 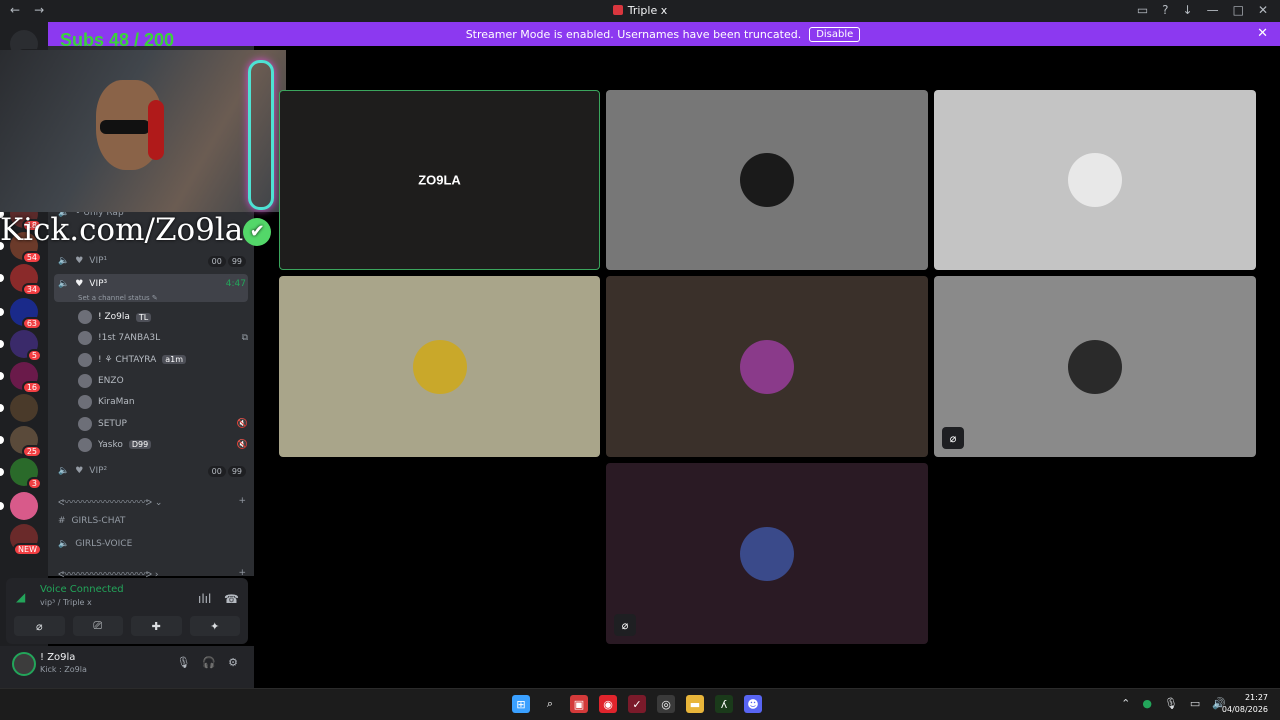 I want to click on server-icon: 3, so click(x=26, y=474).